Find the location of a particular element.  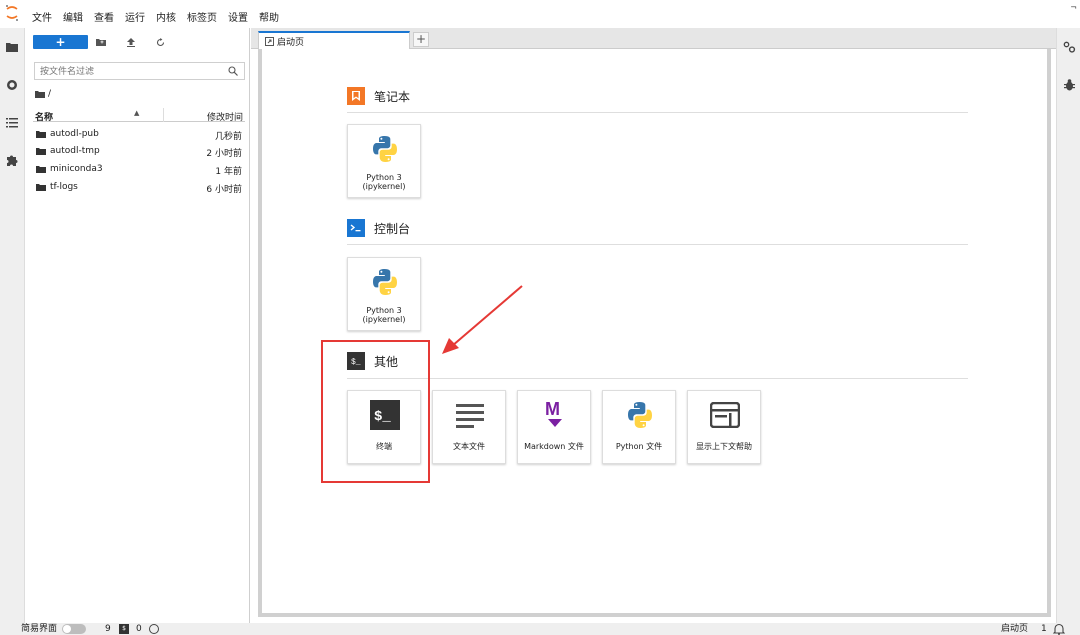

column-modified: 修改时间 is located at coordinates (225, 116).